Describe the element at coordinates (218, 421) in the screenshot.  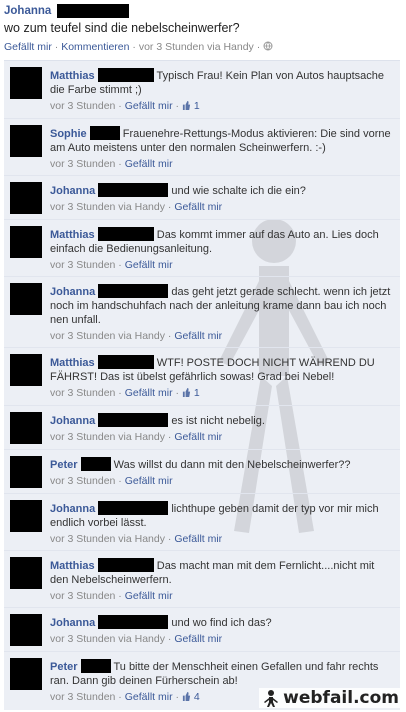
I see `comment-text: es ist nicht nebelig.` at that location.